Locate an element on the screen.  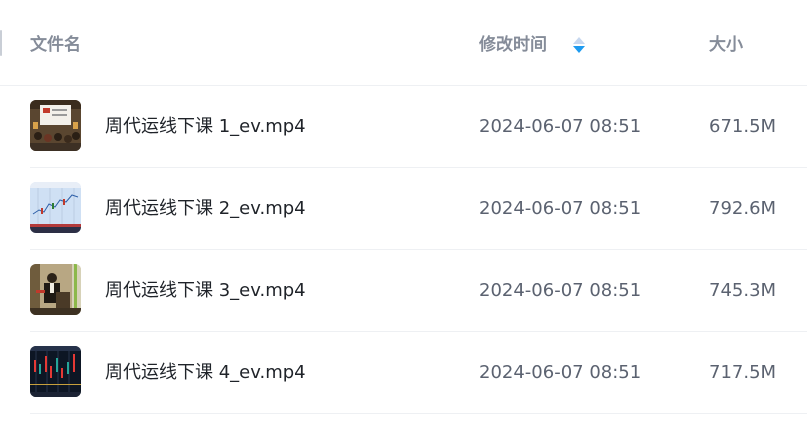
file-name: 周代运线下课 3_ev.mp4 is located at coordinates (205, 291).